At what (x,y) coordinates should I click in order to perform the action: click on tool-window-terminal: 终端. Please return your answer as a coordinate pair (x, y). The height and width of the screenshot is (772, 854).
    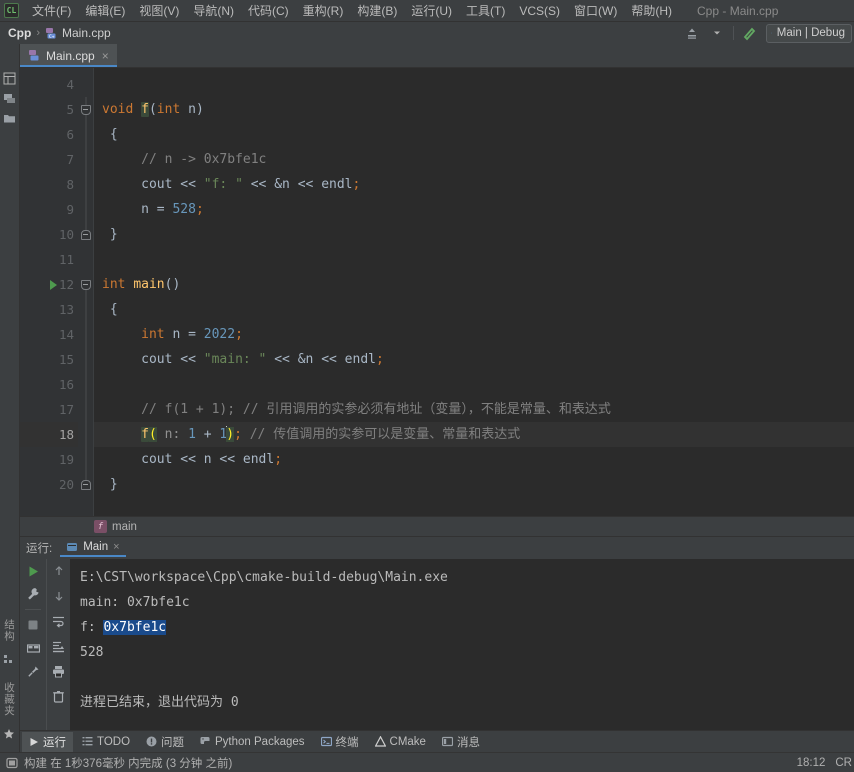
    Looking at the image, I should click on (340, 742).